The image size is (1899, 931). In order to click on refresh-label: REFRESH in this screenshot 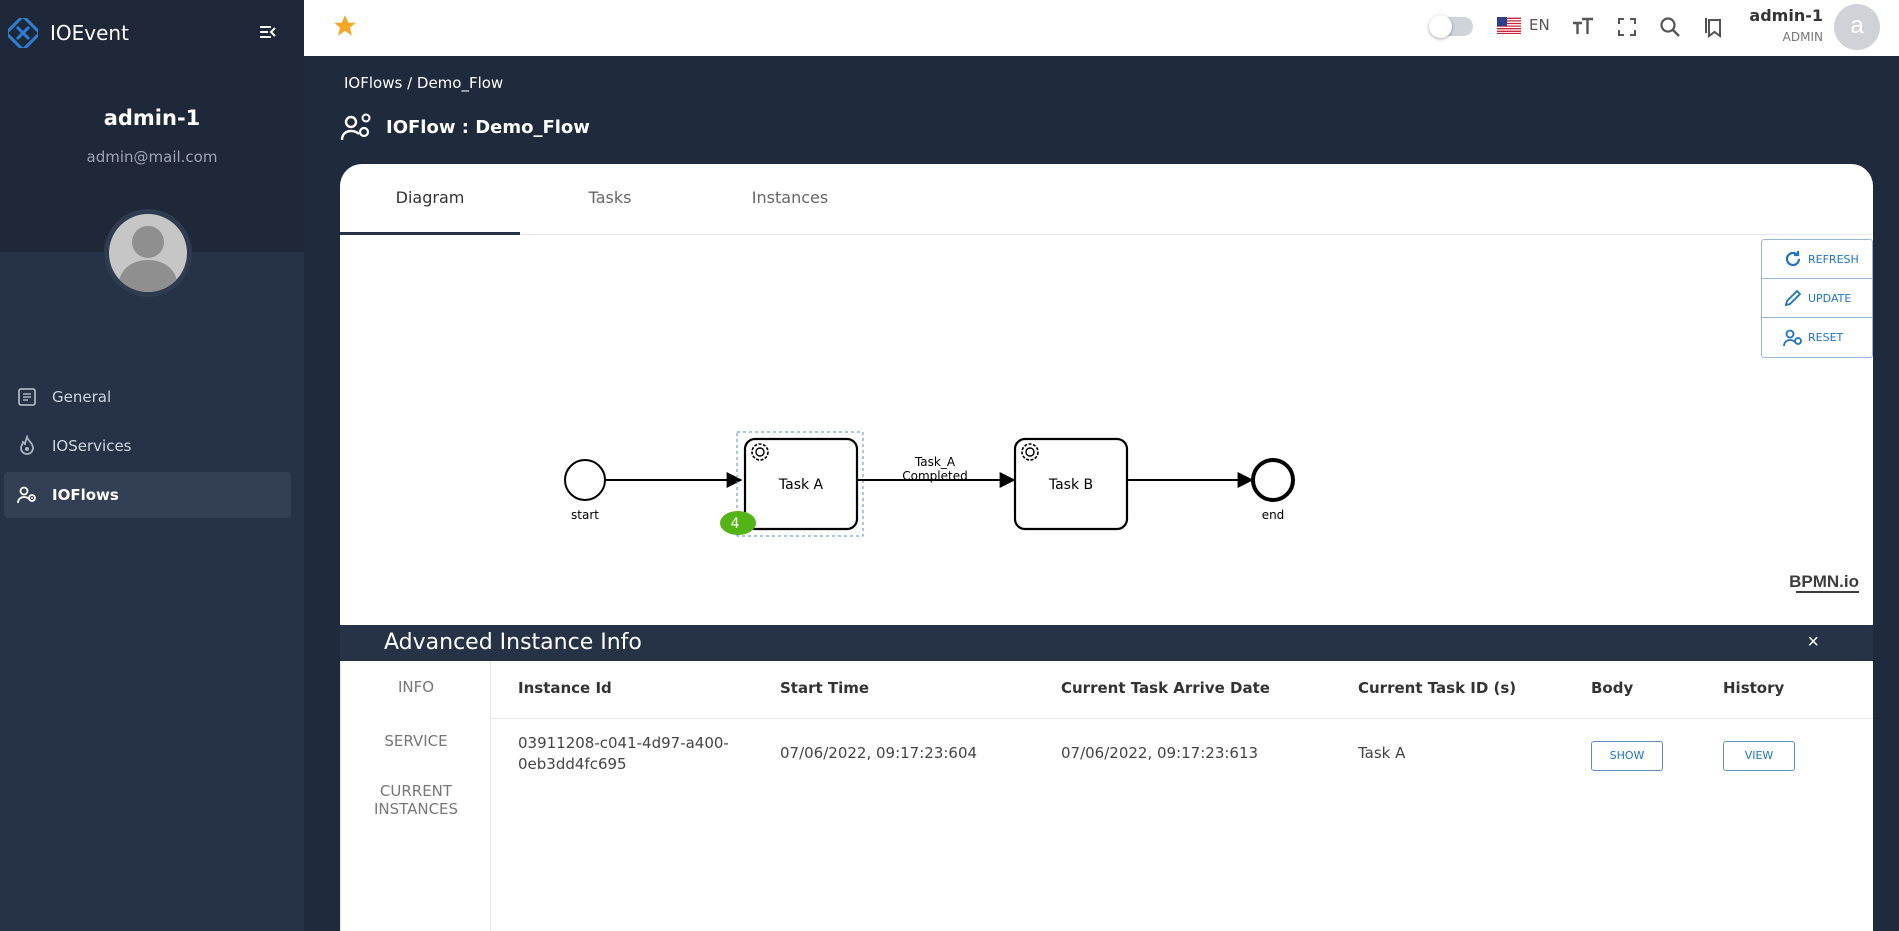, I will do `click(1833, 259)`.